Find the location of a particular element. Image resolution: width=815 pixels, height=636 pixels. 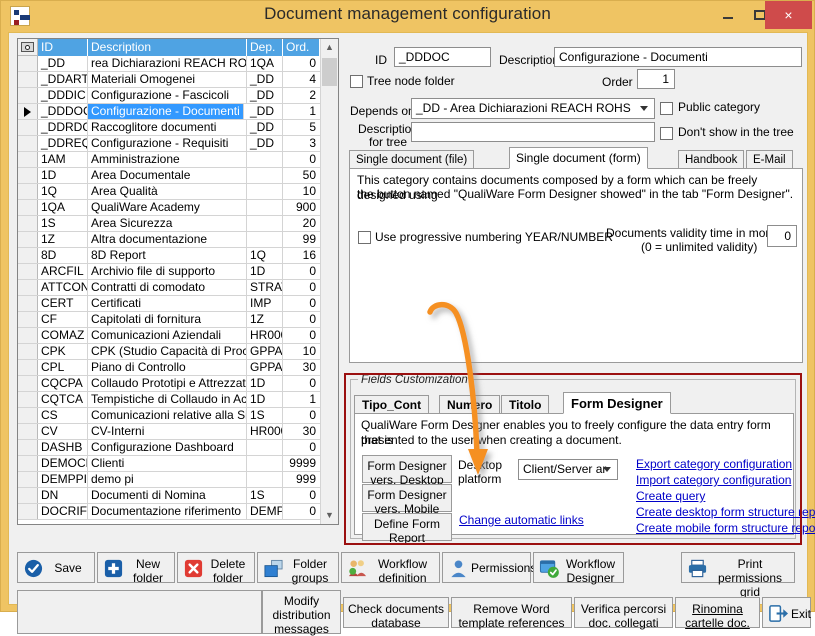

grid-column-header-description: Description is located at coordinates (167, 47).